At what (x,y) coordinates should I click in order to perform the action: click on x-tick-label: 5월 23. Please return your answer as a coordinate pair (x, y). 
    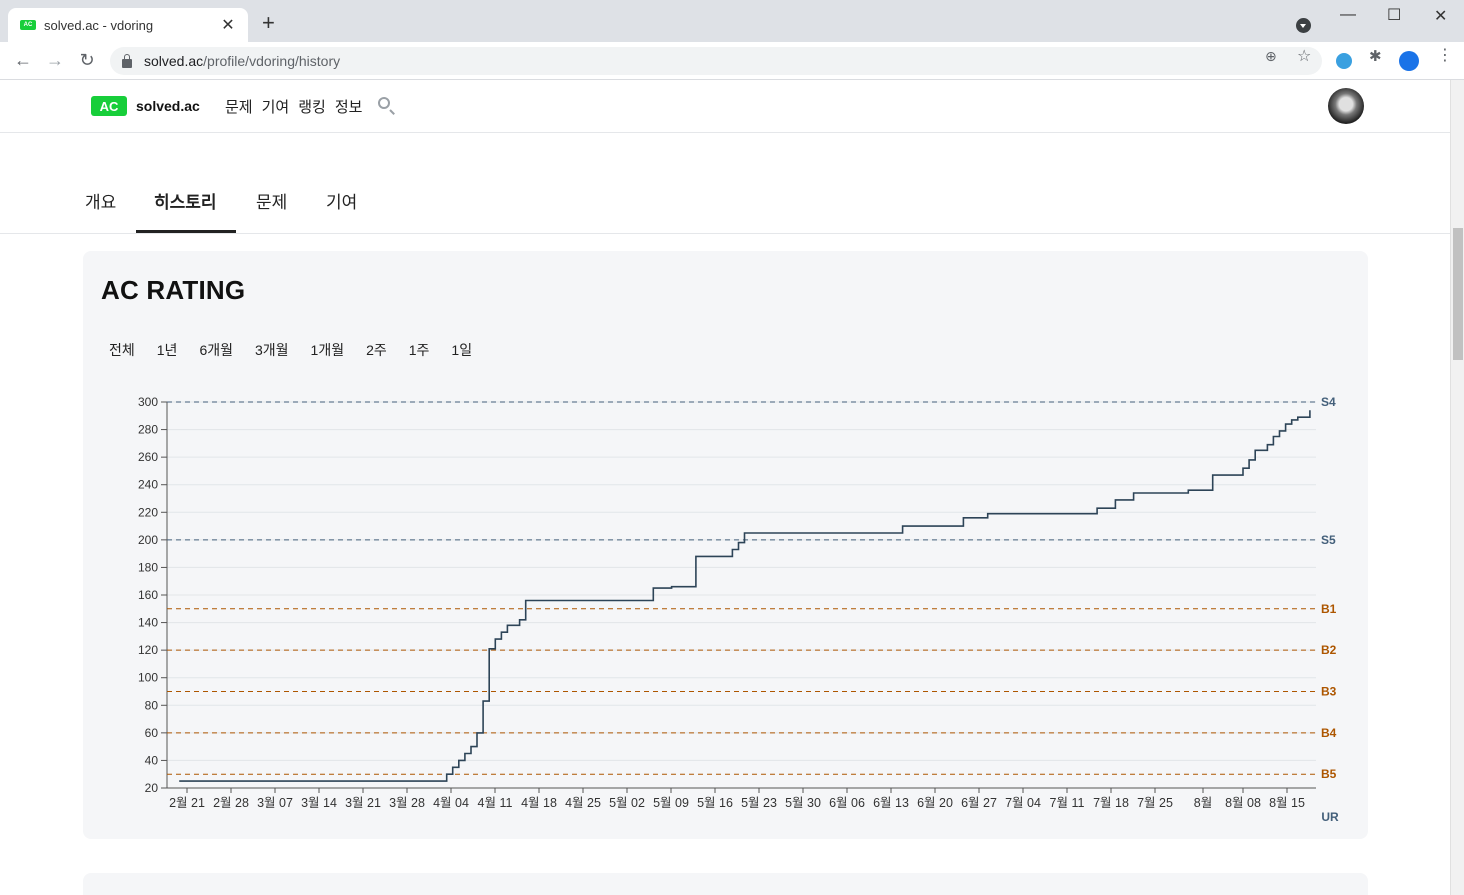
    Looking at the image, I should click on (759, 803).